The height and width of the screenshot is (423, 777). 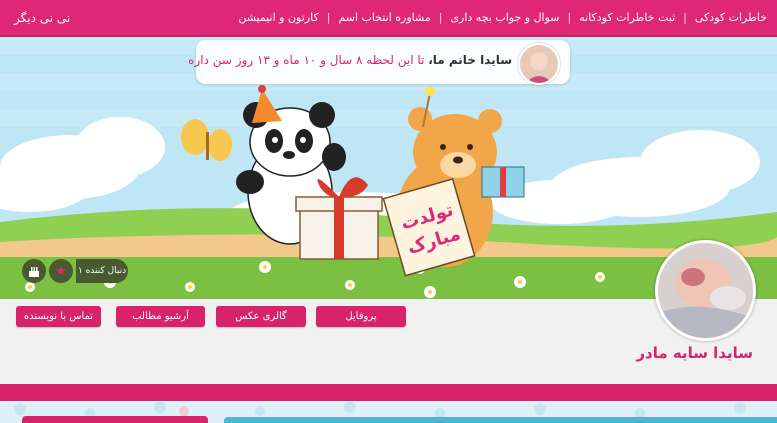 What do you see at coordinates (102, 271) in the screenshot?
I see `follower-count: ۱ دنبال کننده` at bounding box center [102, 271].